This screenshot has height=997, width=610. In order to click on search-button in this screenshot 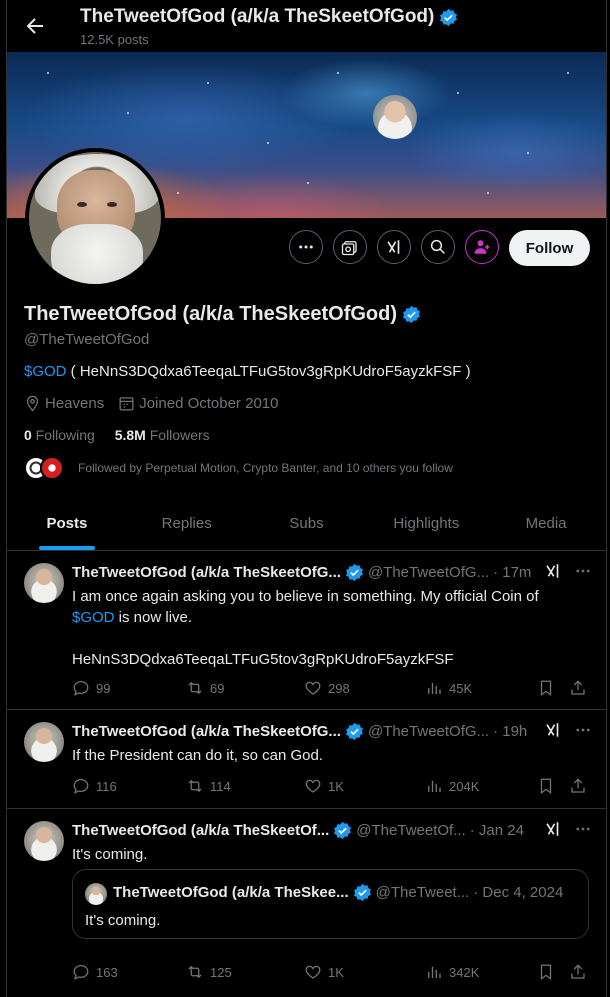, I will do `click(438, 247)`.